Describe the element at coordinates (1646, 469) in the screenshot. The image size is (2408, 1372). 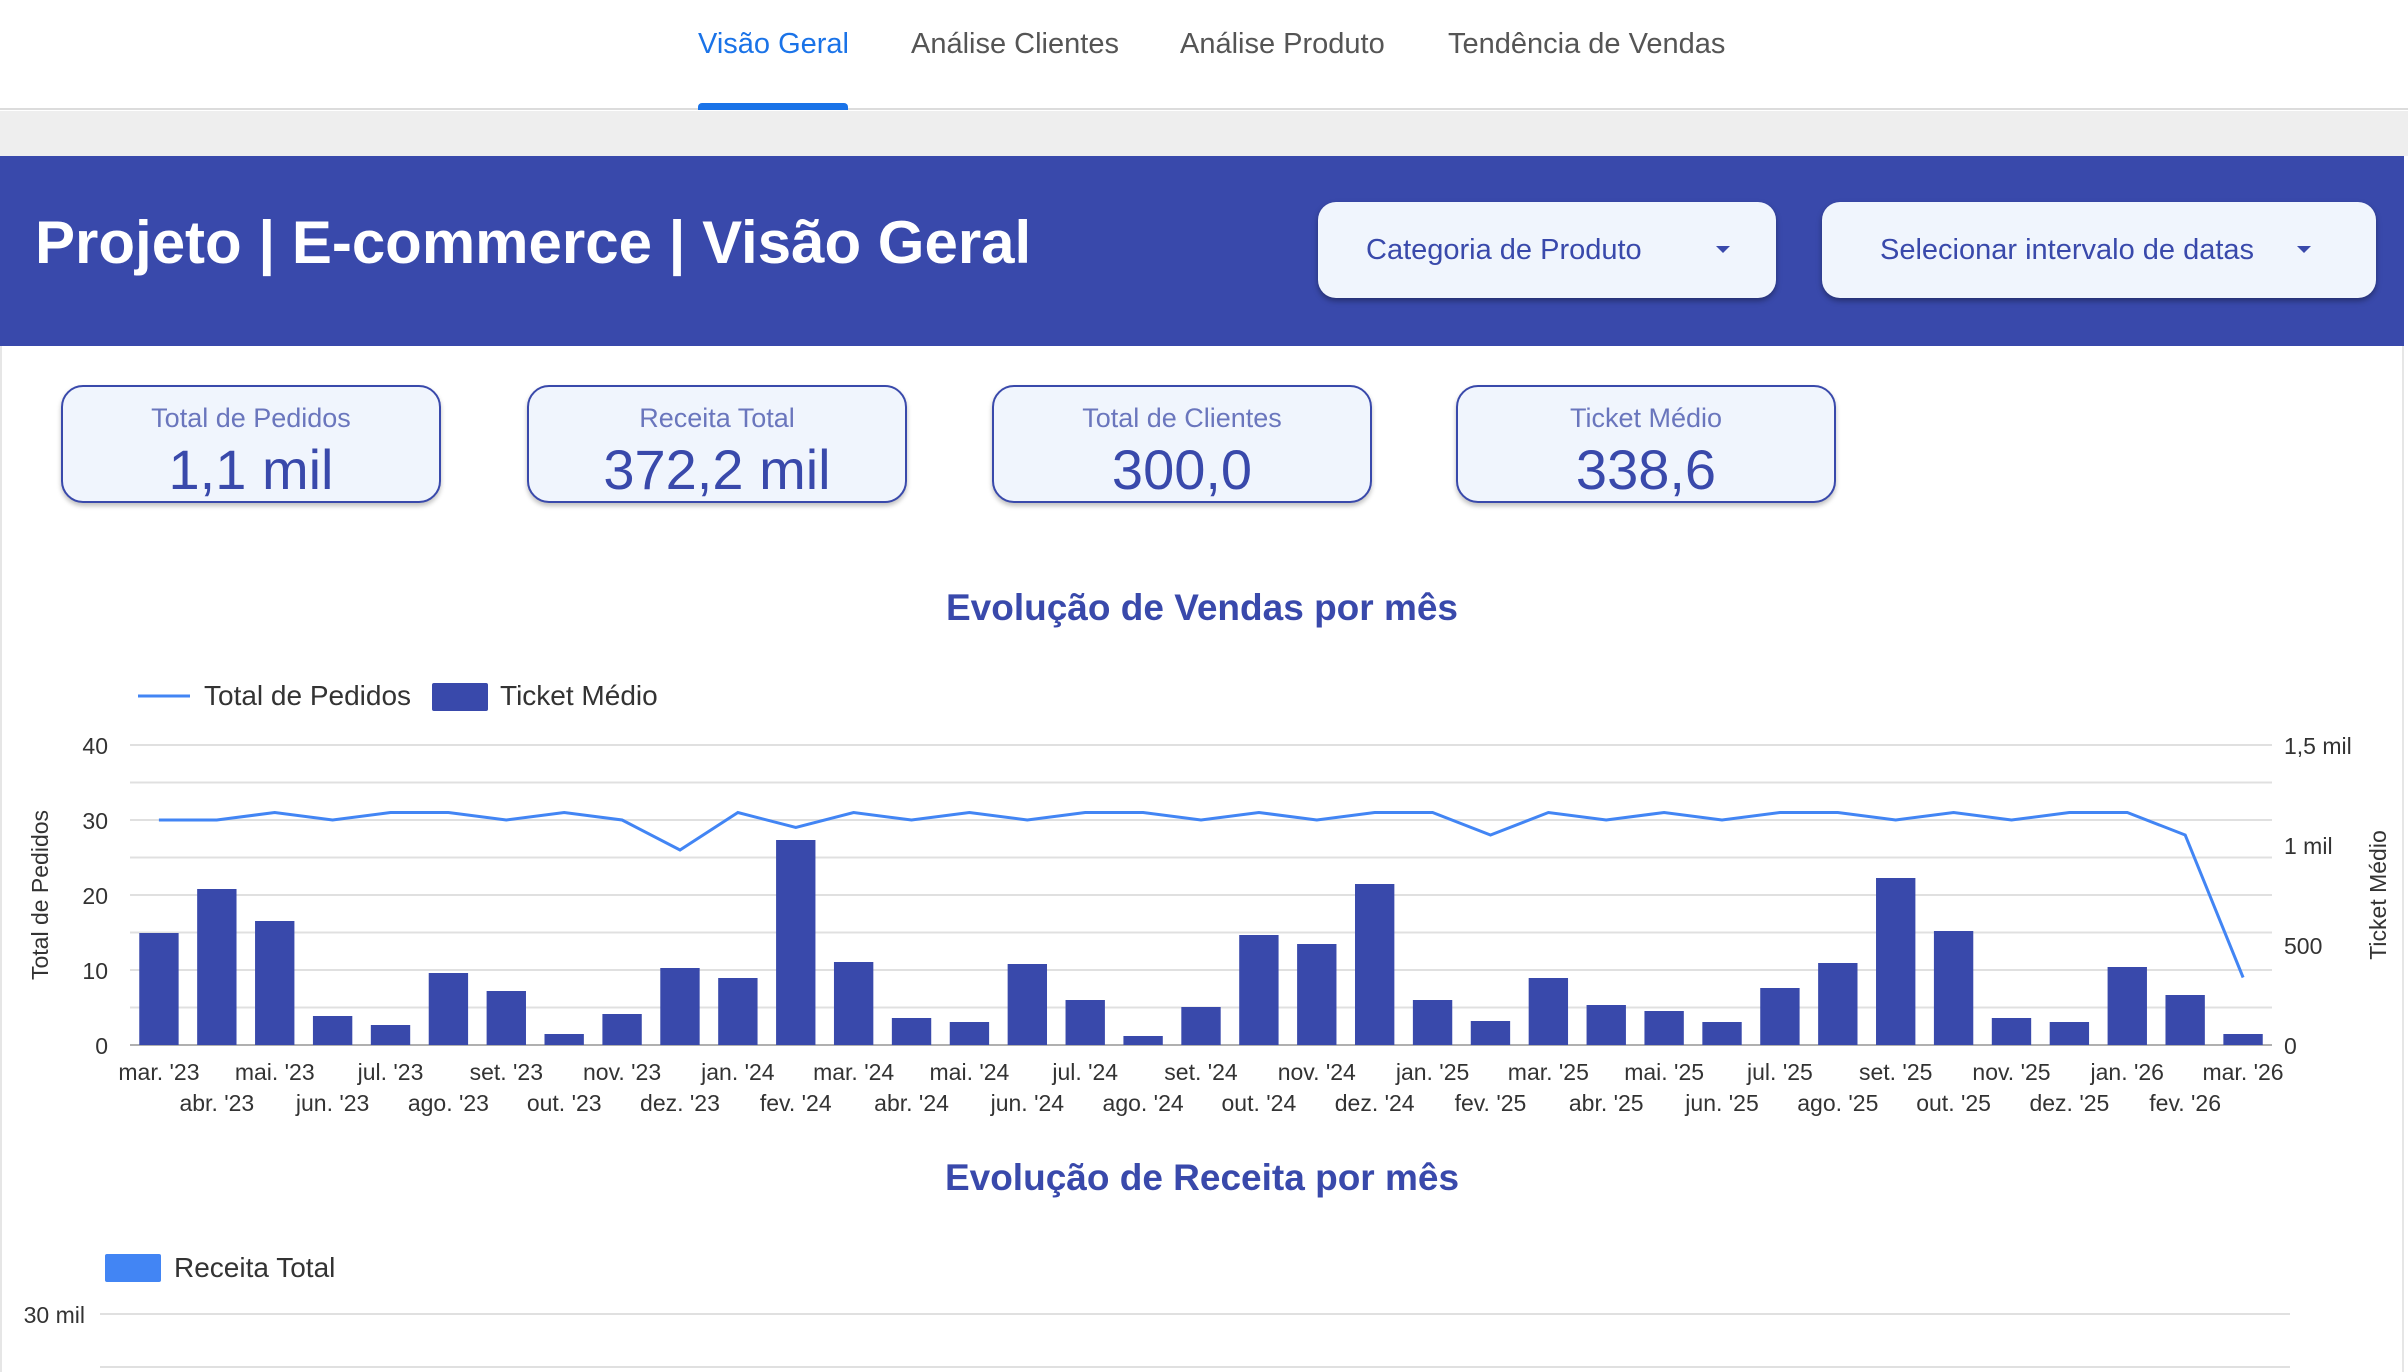
I see `kpi-value: 338,6` at that location.